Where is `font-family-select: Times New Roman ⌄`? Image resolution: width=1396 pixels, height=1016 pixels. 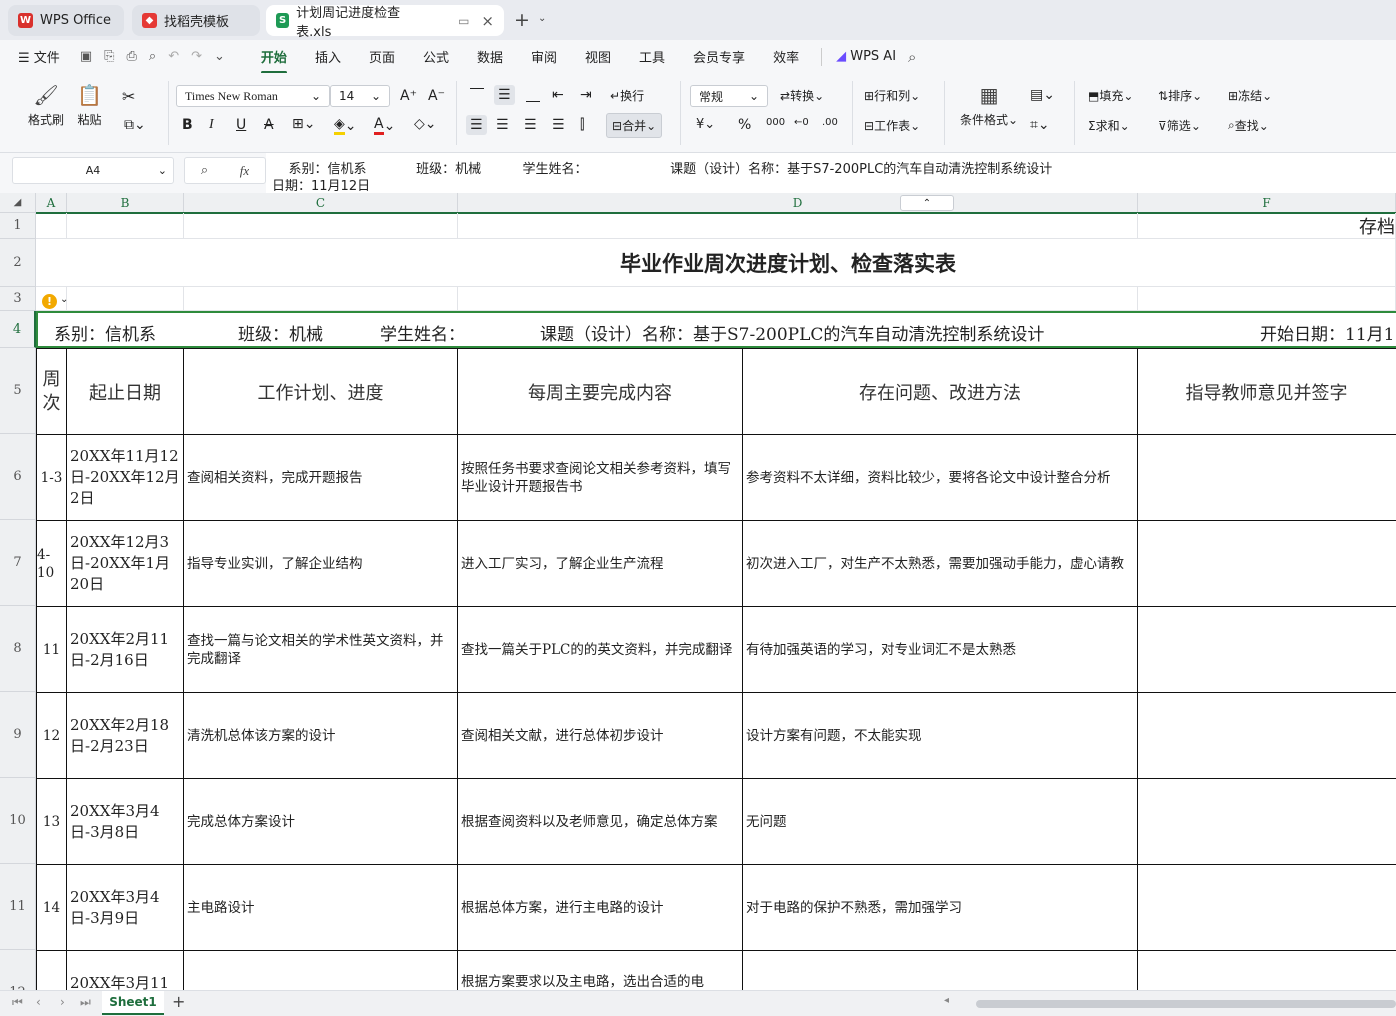 font-family-select: Times New Roman ⌄ is located at coordinates (253, 96).